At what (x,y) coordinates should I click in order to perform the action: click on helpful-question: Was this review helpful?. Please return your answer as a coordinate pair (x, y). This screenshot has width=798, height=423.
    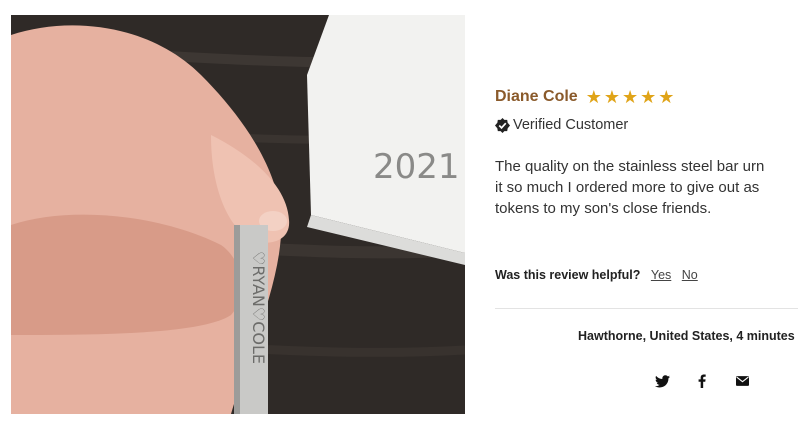
    Looking at the image, I should click on (568, 275).